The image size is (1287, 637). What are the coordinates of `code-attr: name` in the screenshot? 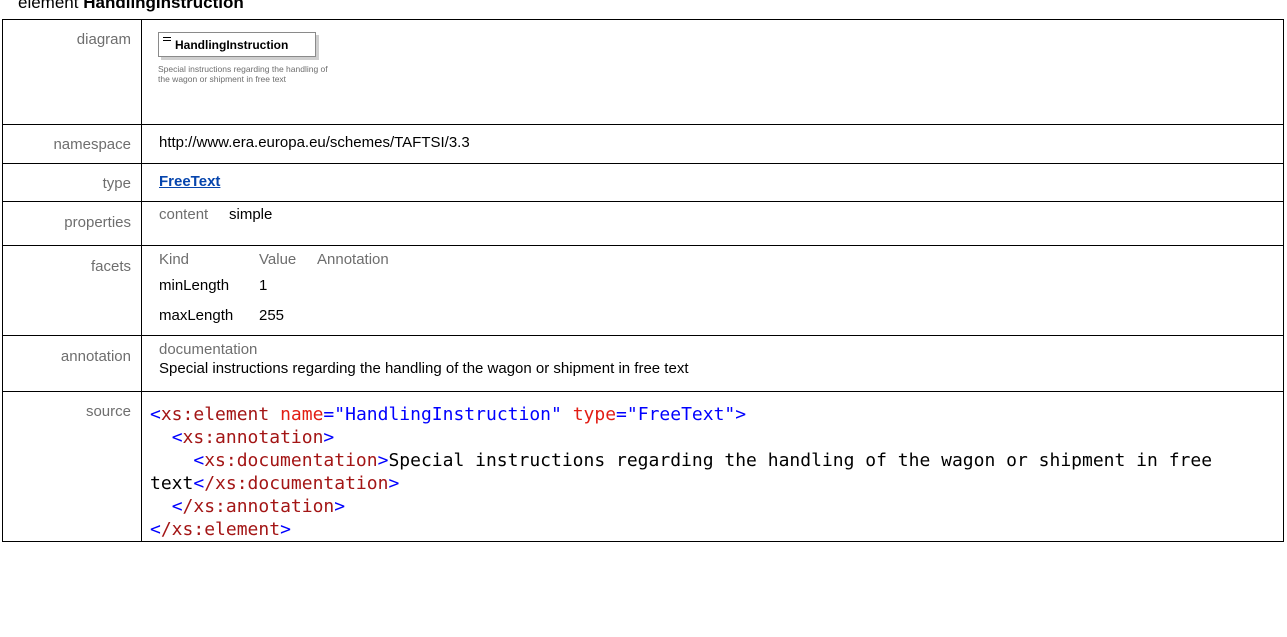 It's located at (302, 414).